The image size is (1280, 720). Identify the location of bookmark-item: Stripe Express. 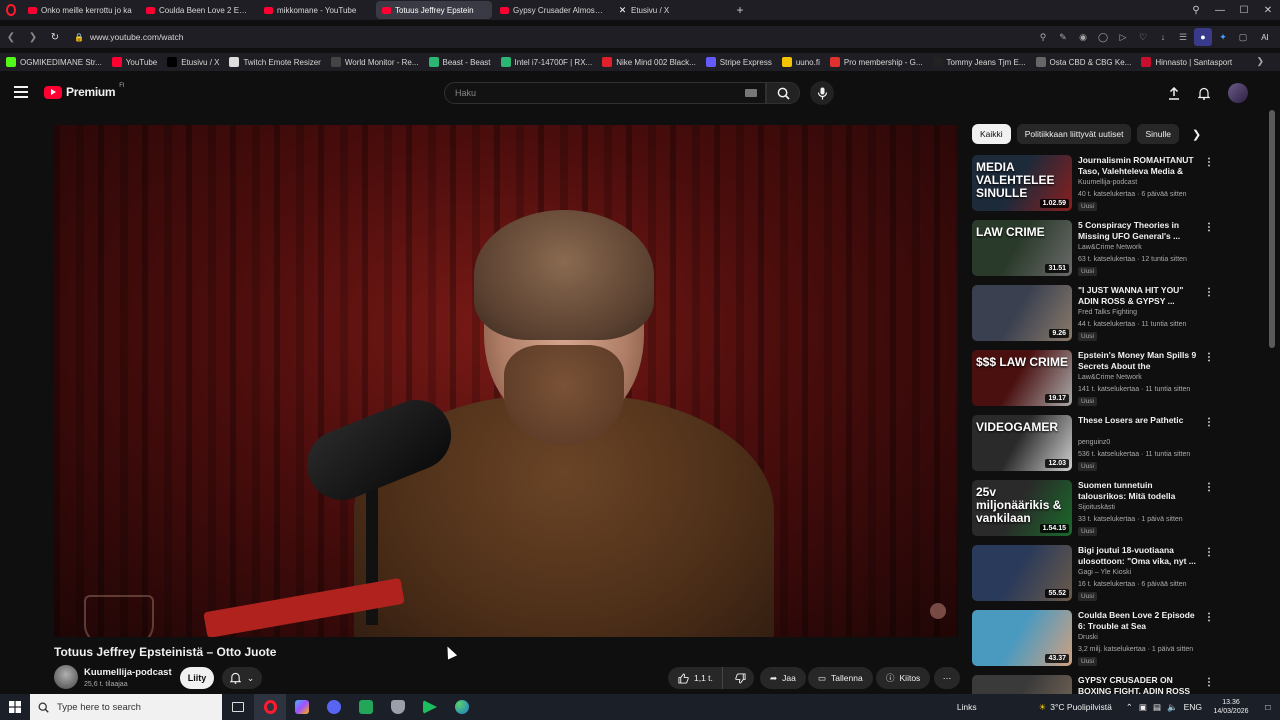
(738, 62).